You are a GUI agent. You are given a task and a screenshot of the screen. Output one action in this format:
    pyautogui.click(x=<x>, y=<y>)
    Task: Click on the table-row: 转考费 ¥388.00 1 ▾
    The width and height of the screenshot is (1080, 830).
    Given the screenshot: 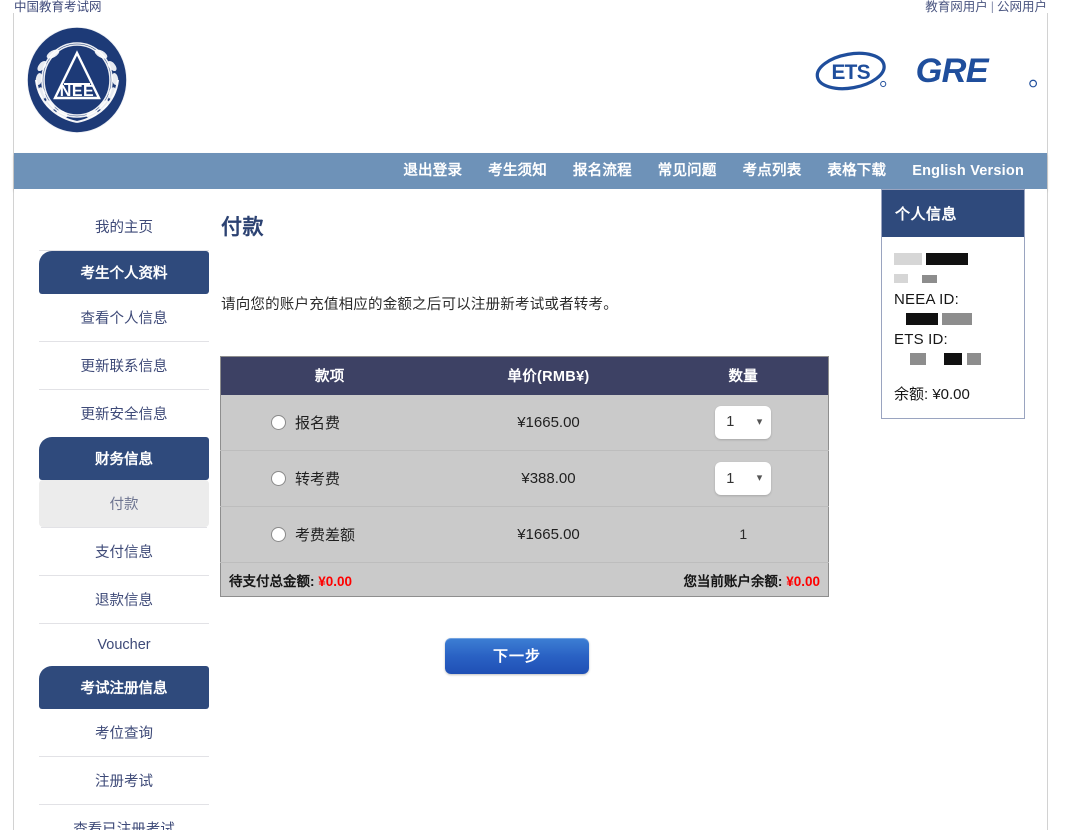 What is the action you would take?
    pyautogui.click(x=524, y=478)
    